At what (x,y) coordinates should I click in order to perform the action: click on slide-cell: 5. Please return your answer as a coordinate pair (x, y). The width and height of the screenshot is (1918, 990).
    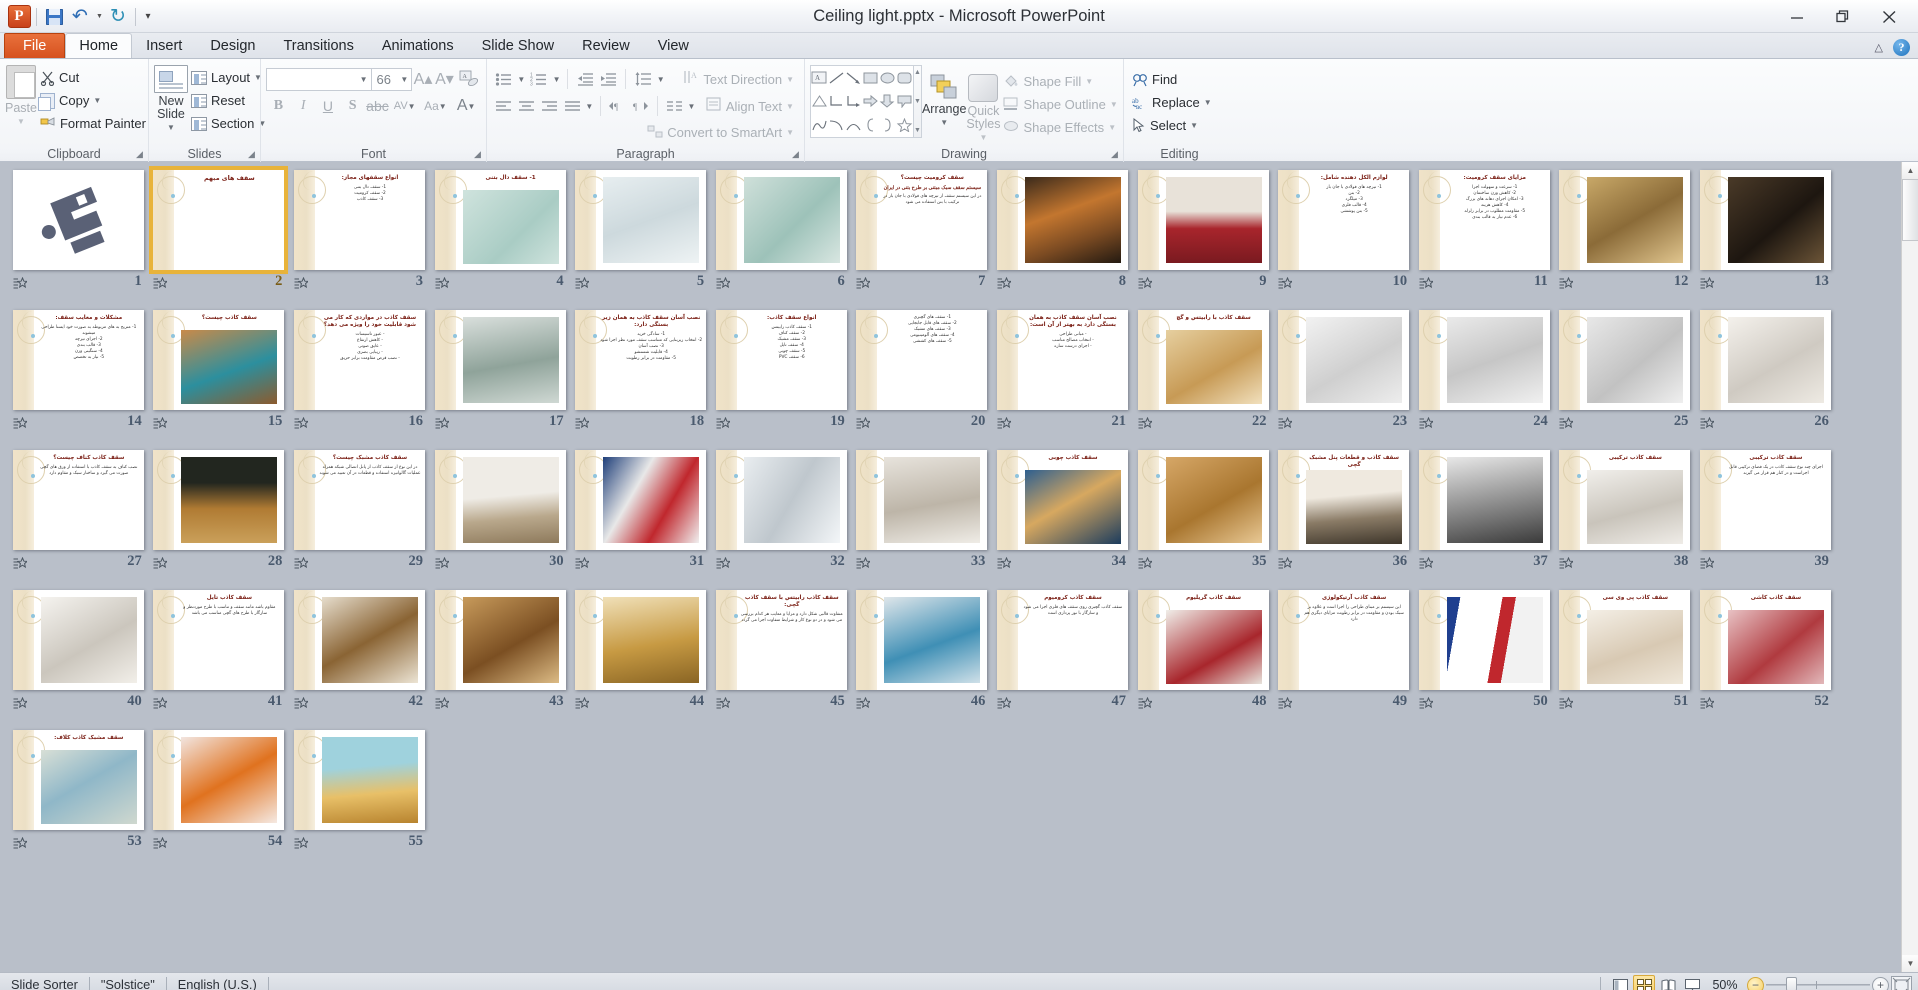
    Looking at the image, I should click on (640, 238).